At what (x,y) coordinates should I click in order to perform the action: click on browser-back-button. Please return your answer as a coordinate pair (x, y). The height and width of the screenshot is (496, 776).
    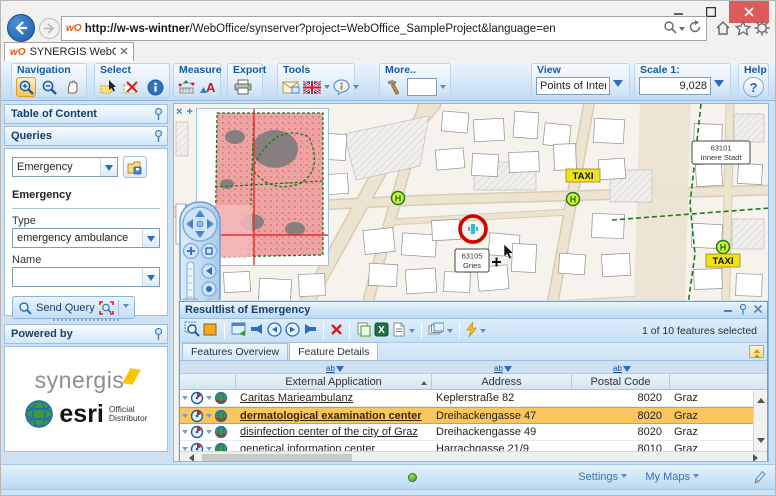
    Looking at the image, I should click on (21, 28).